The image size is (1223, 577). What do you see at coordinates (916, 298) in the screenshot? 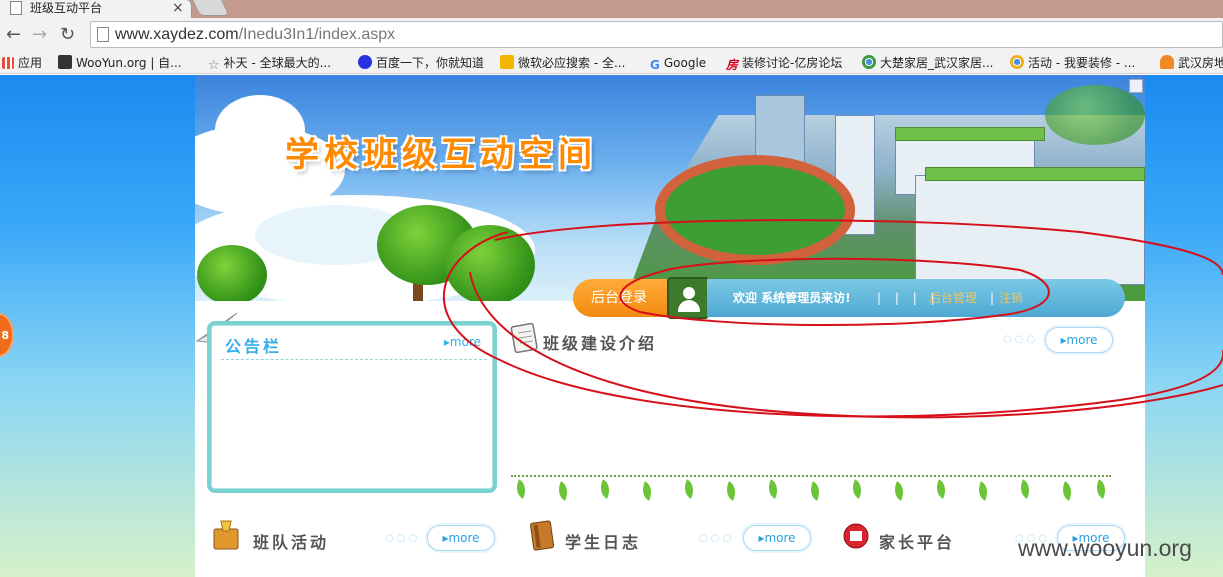
I see `welcome-strip: 欢迎 系统管理员来访! | | | | 后台管理 | 注销` at bounding box center [916, 298].